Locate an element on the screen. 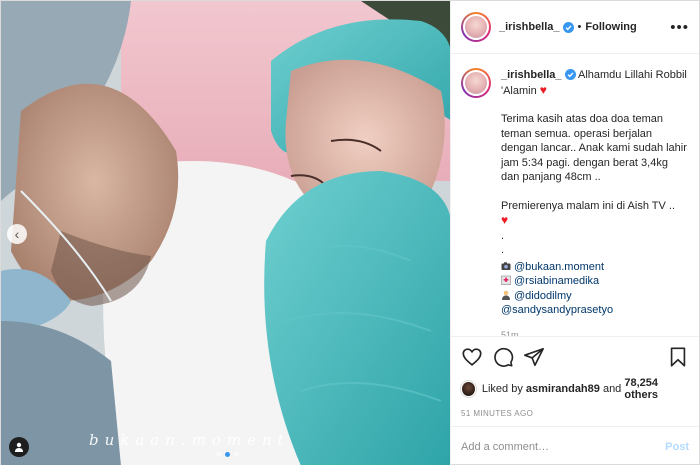 This screenshot has height=465, width=700. mention-link: @didodilmy is located at coordinates (543, 296).